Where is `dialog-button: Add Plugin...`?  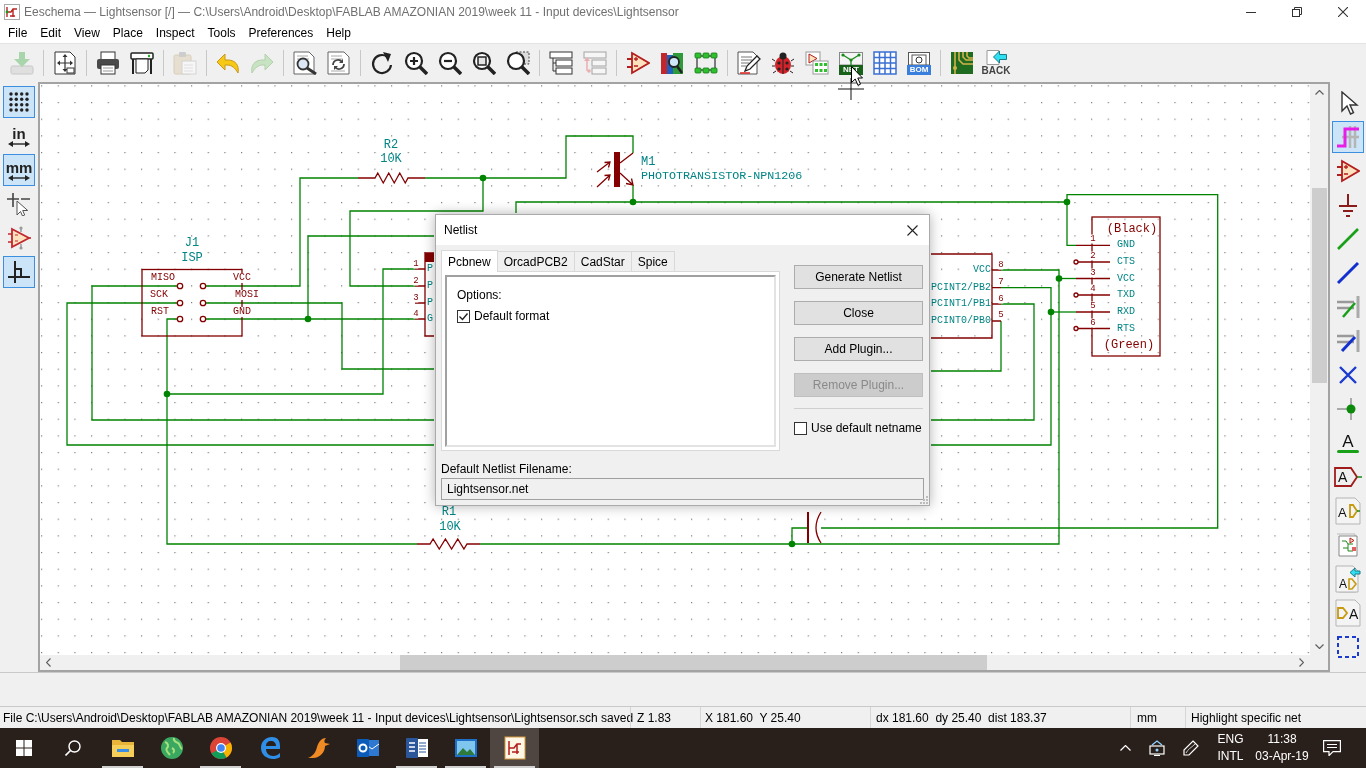 dialog-button: Add Plugin... is located at coordinates (858, 349).